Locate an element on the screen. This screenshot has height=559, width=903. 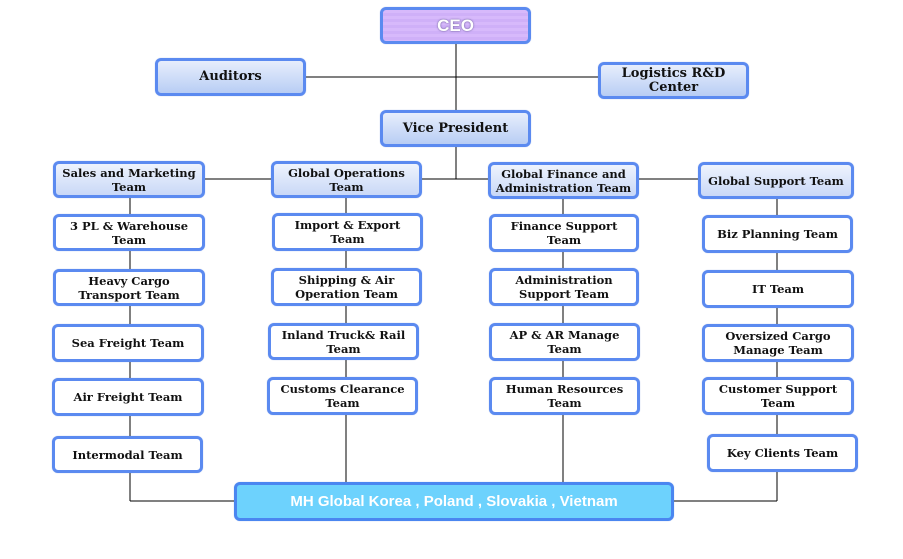
team-box: Intermodal Team is located at coordinates (127, 454).